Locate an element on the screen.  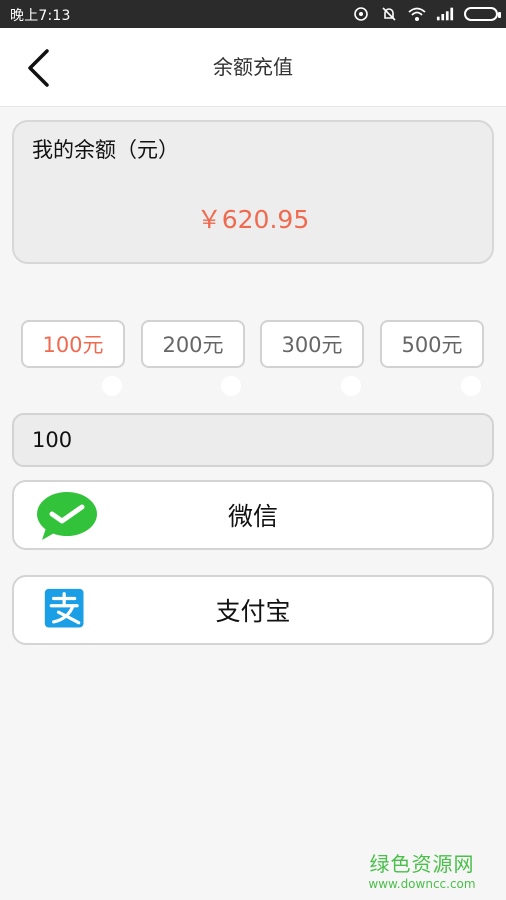
status-bar: 晚上7:13 is located at coordinates (253, 14).